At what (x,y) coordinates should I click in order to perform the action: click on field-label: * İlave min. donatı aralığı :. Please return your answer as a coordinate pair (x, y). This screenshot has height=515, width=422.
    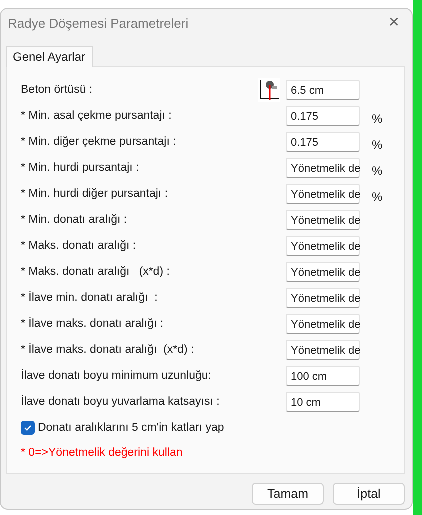
    Looking at the image, I should click on (90, 298).